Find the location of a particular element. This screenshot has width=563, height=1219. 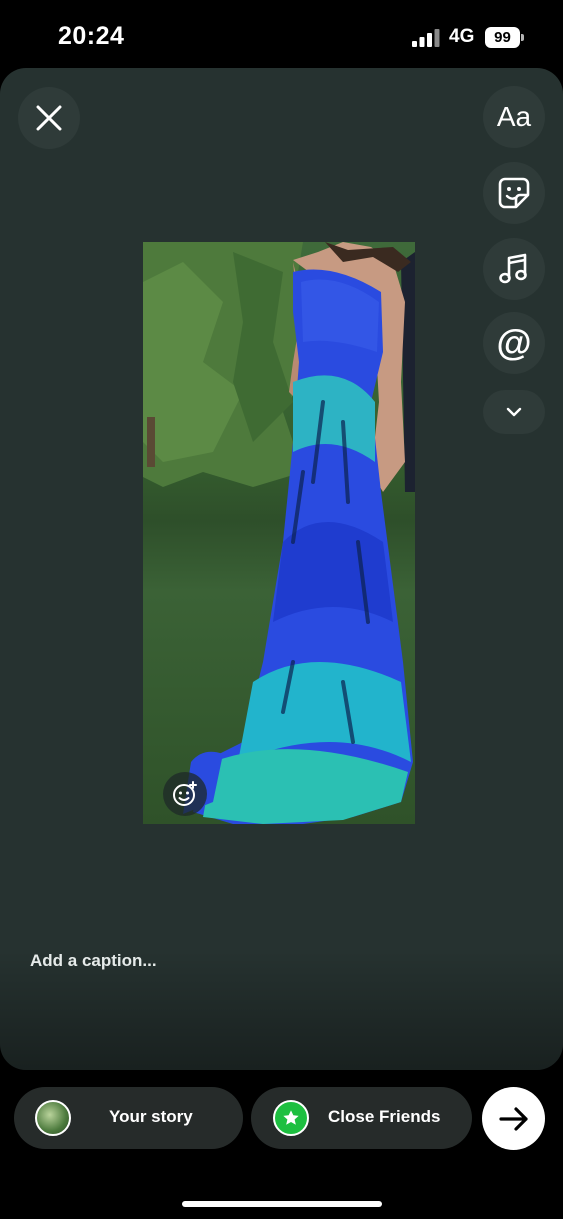

close-icon is located at coordinates (49, 118).